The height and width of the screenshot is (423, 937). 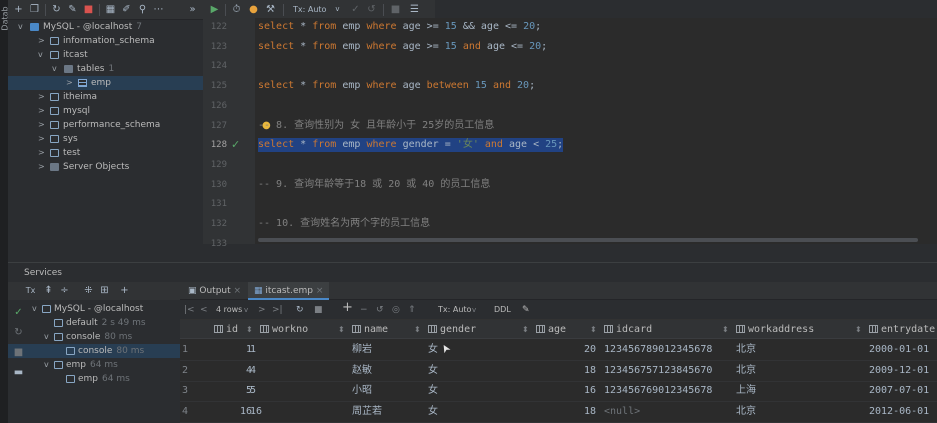 What do you see at coordinates (478, 329) in the screenshot?
I see `column-header-gender: gender` at bounding box center [478, 329].